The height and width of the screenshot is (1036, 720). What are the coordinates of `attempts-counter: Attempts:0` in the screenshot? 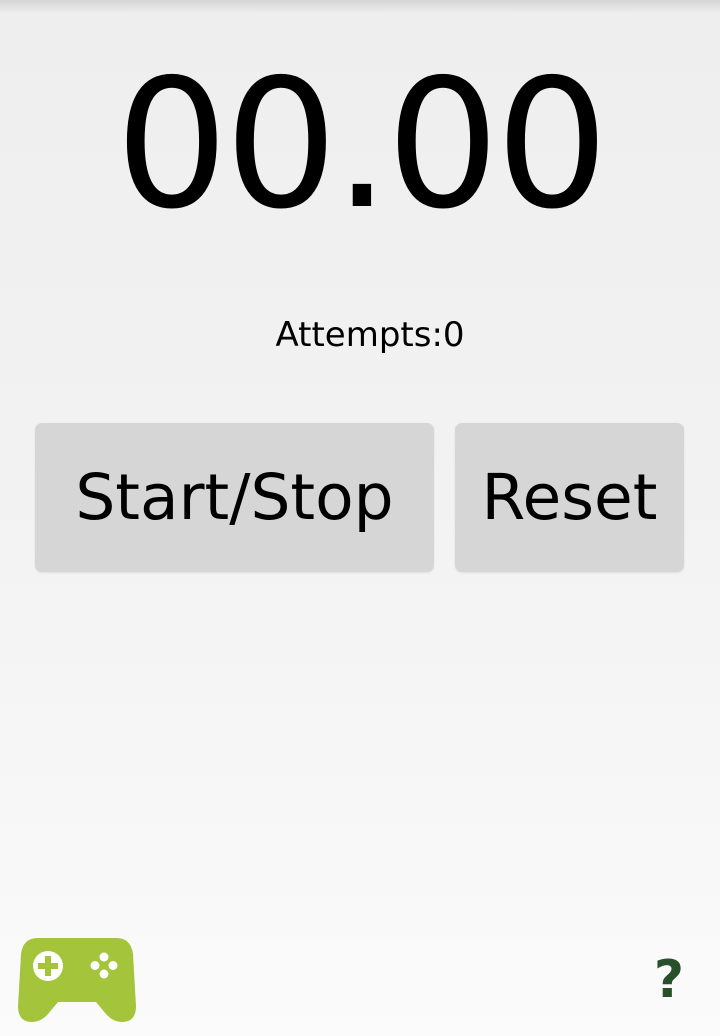 It's located at (370, 335).